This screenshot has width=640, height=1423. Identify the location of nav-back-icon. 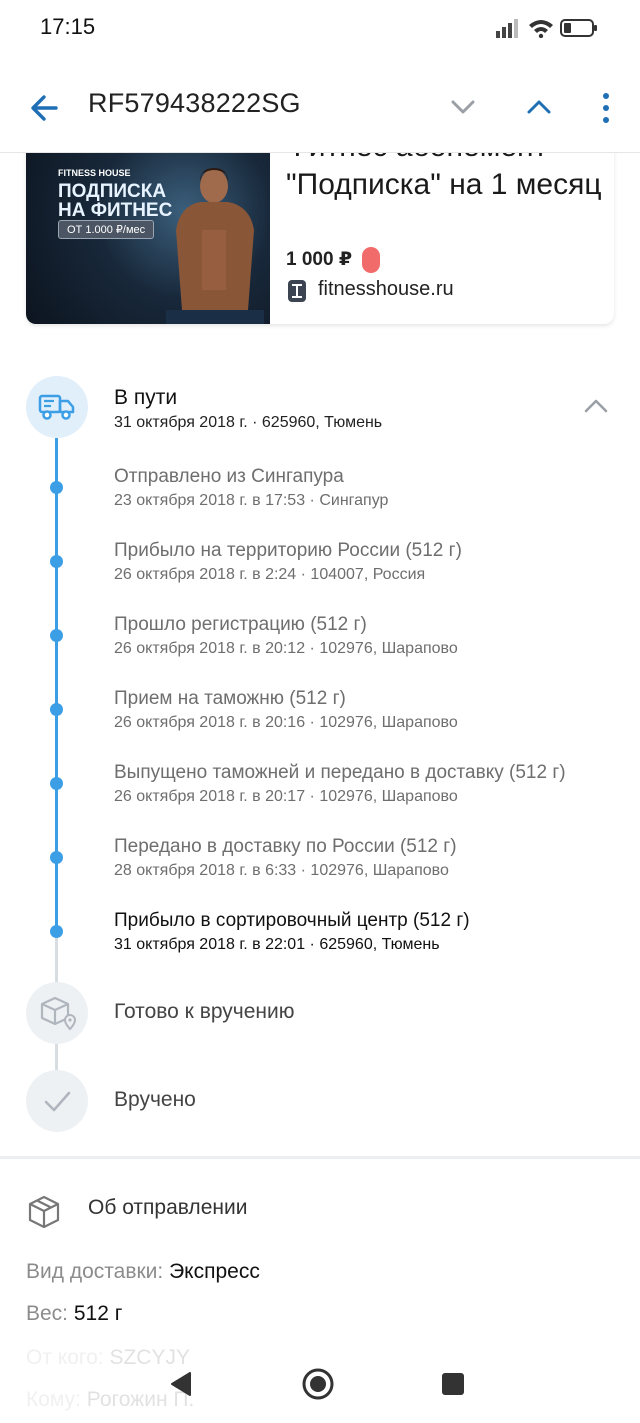
(181, 1384).